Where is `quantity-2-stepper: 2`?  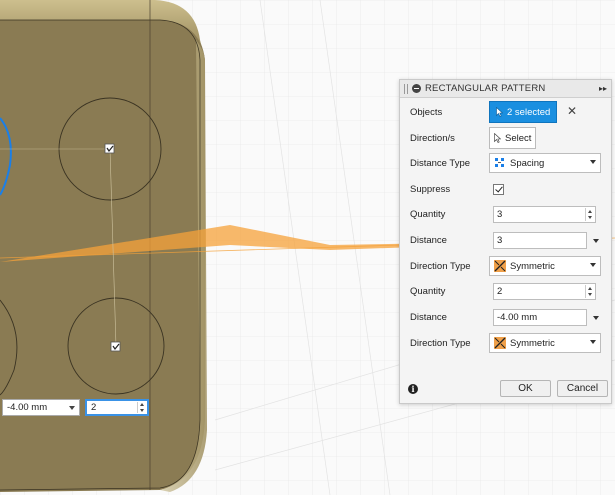
quantity-2-stepper: 2 is located at coordinates (544, 291).